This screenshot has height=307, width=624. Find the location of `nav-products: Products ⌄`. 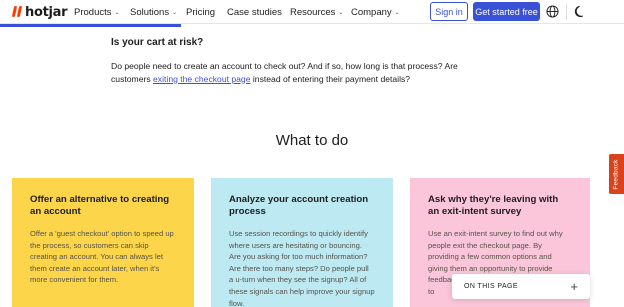

nav-products: Products ⌄ is located at coordinates (97, 12).